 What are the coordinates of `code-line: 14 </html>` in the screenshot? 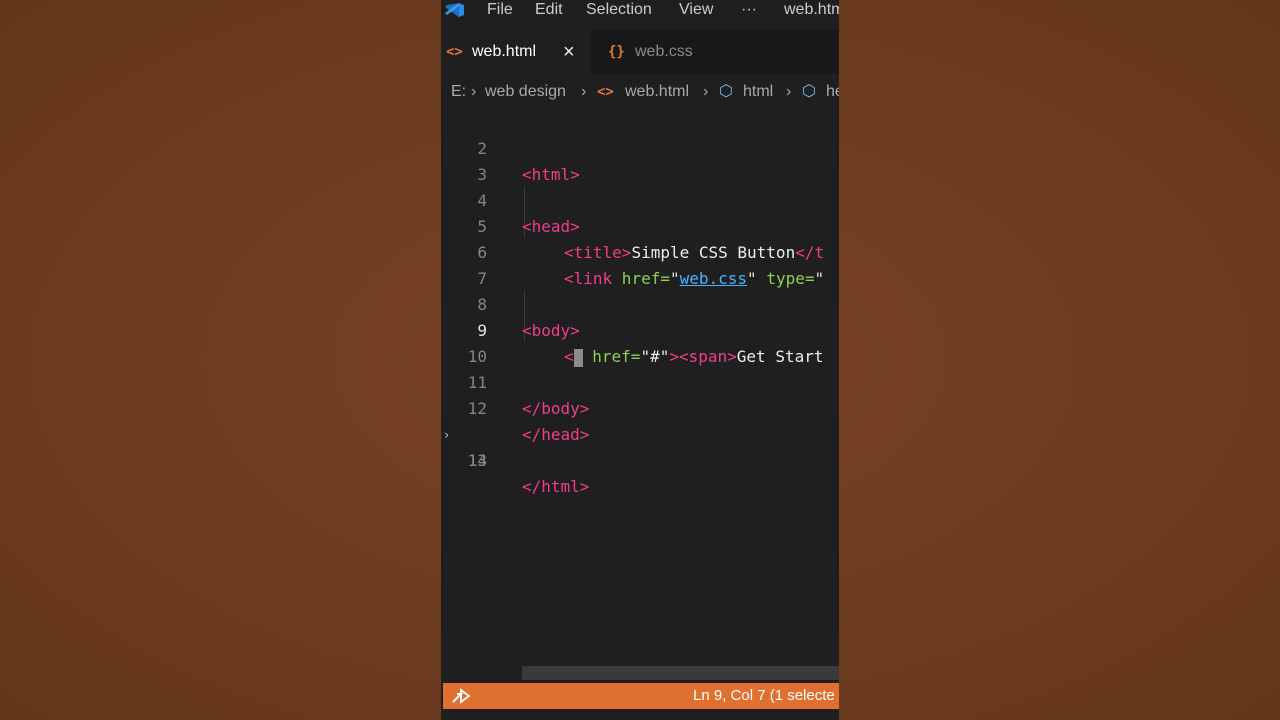 It's located at (640, 459).